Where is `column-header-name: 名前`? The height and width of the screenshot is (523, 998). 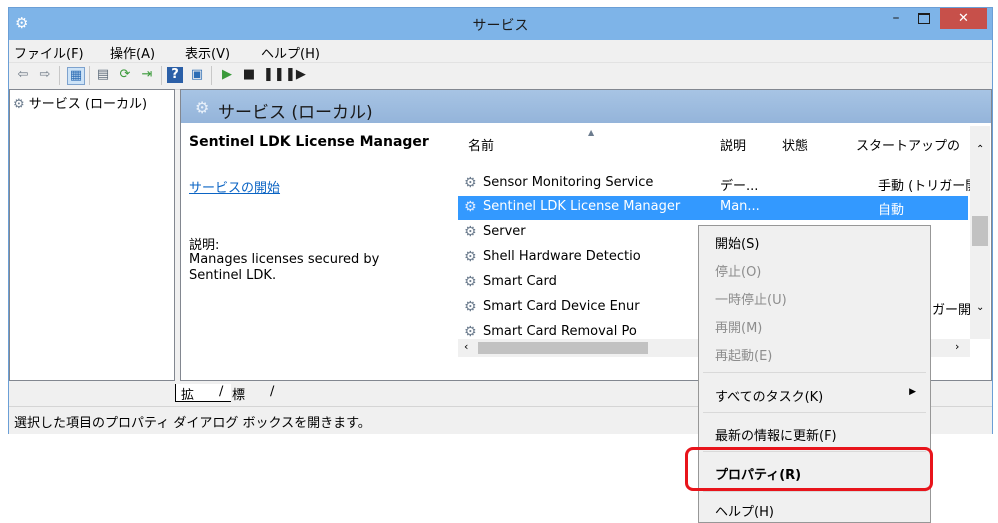
column-header-name: 名前 is located at coordinates (481, 144).